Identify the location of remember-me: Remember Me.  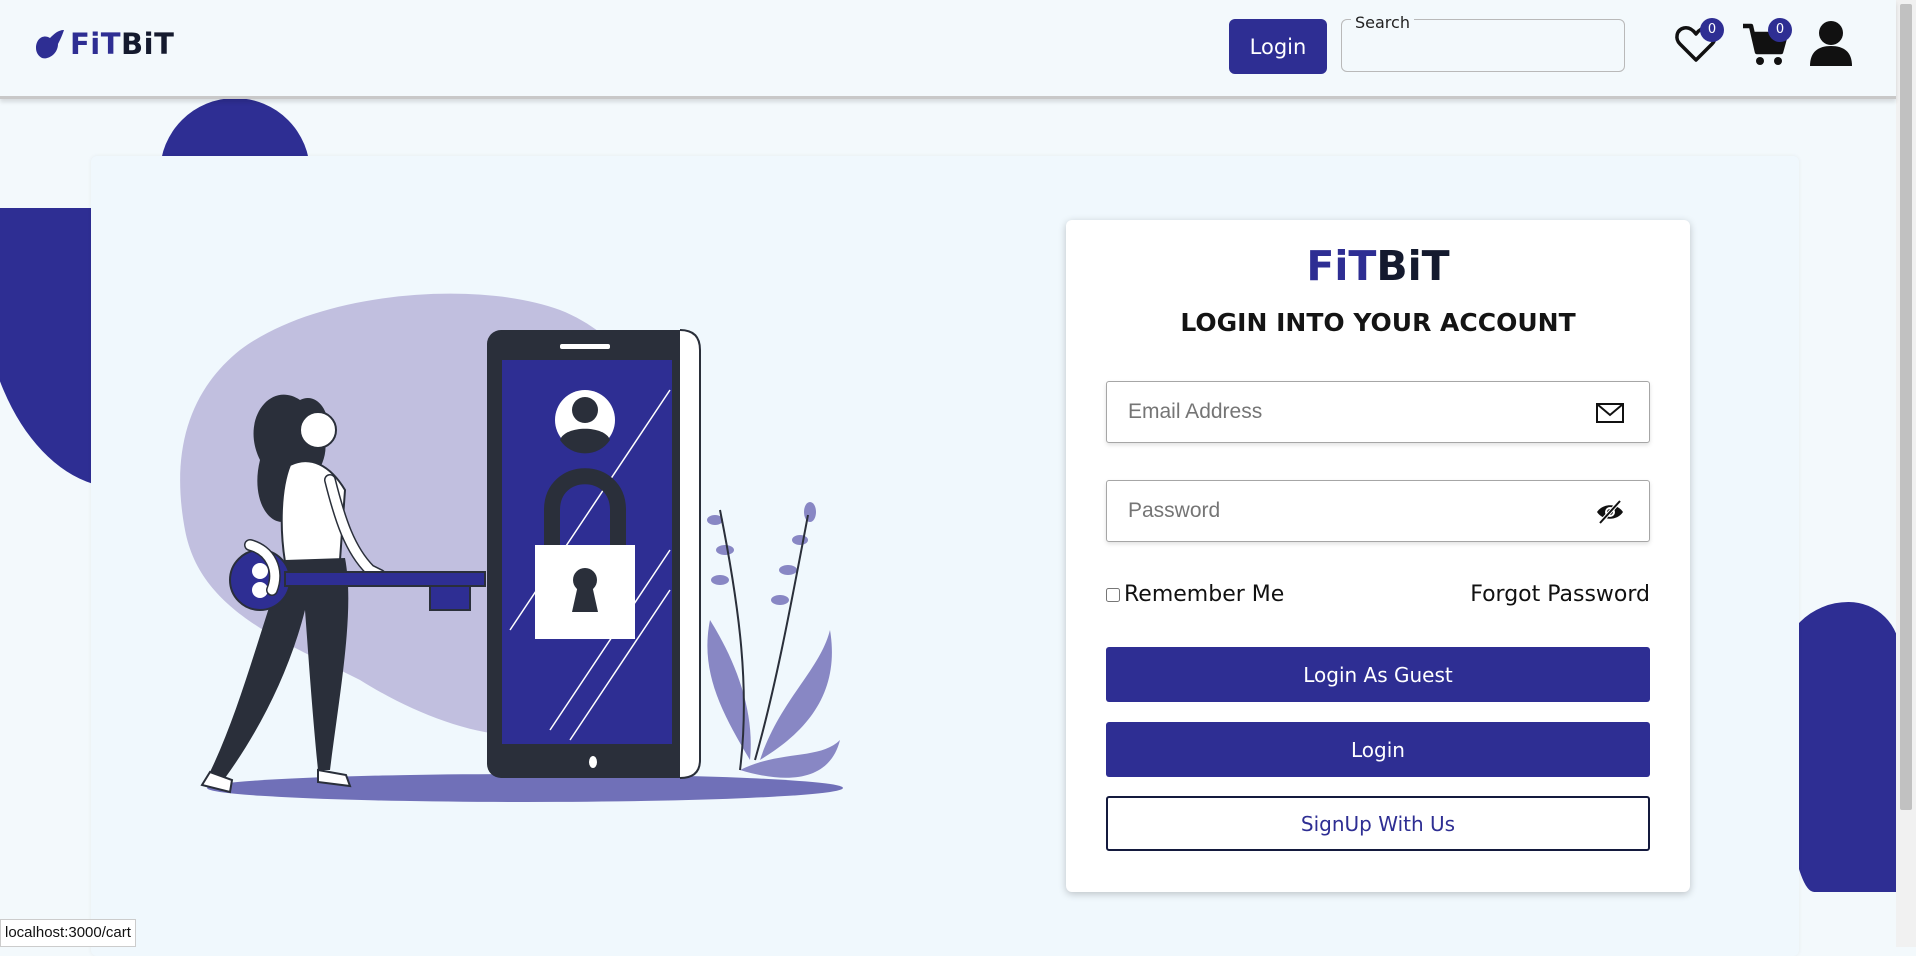
(1195, 594).